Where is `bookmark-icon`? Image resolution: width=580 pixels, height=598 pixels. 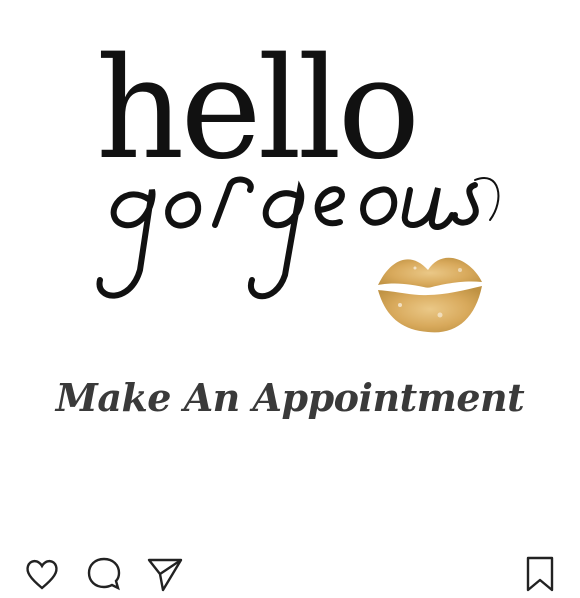 bookmark-icon is located at coordinates (540, 574).